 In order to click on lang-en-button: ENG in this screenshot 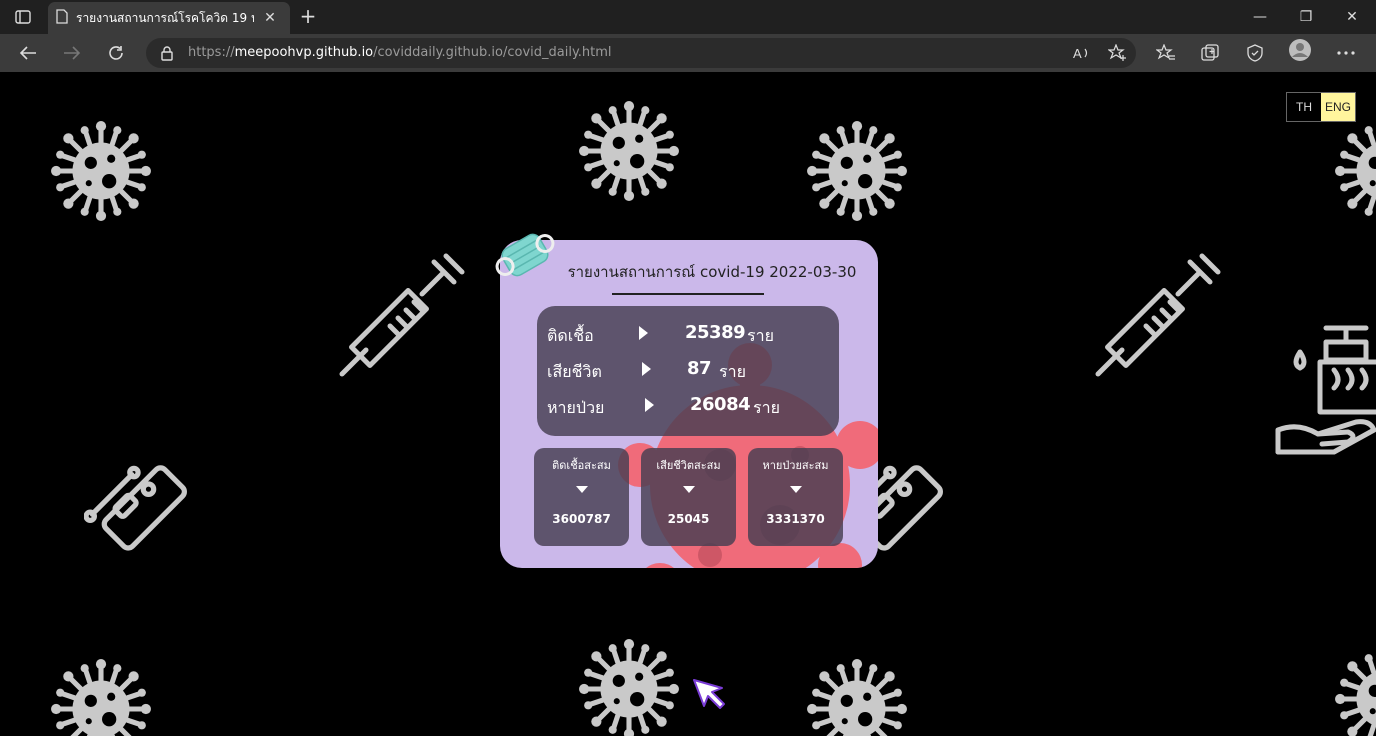, I will do `click(1338, 107)`.